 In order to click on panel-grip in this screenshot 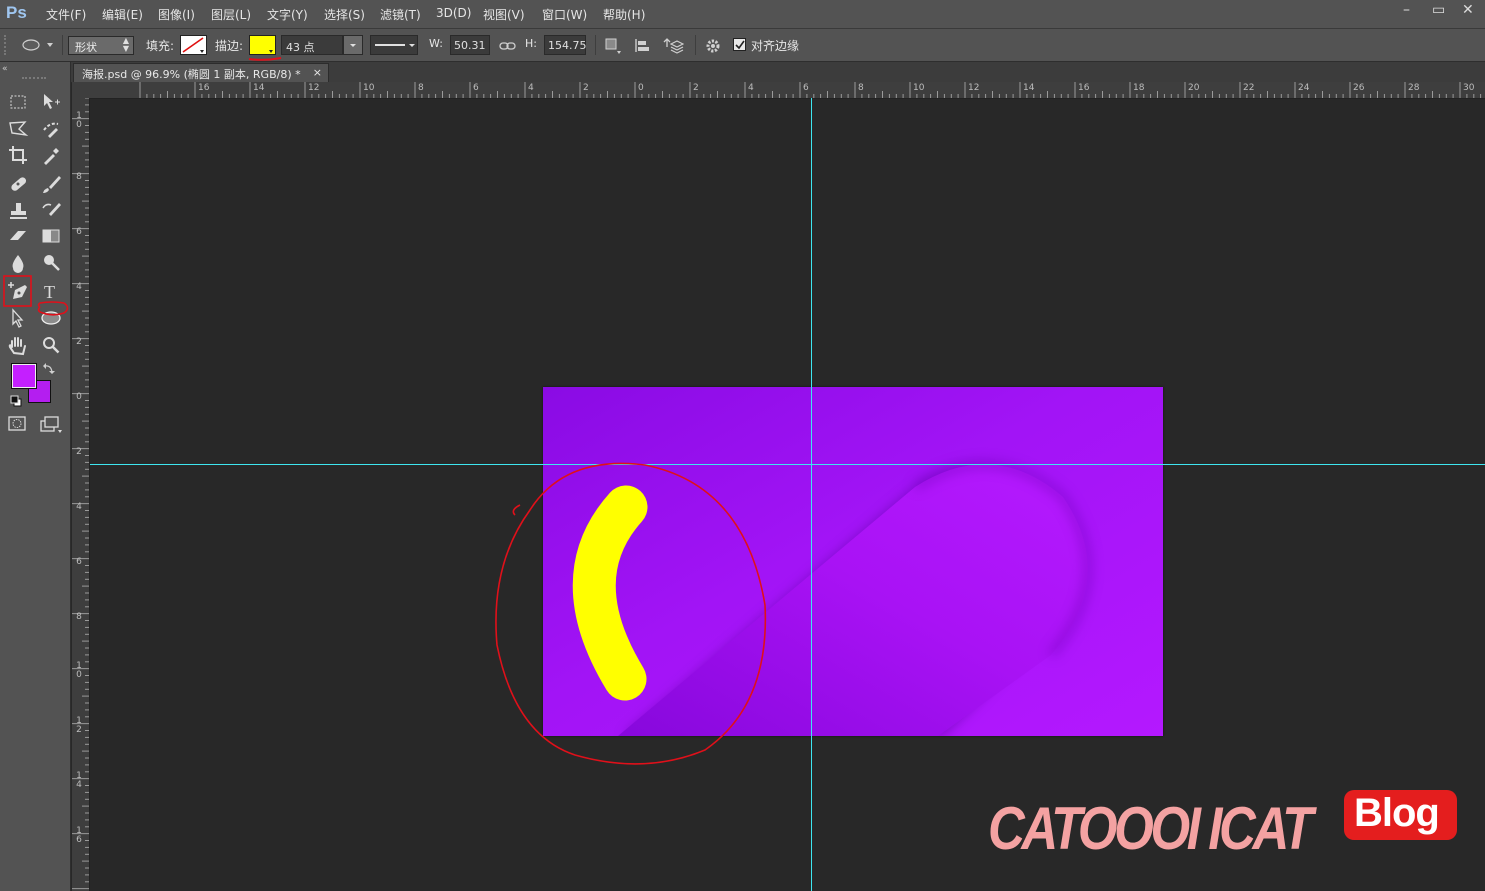, I will do `click(34, 79)`.